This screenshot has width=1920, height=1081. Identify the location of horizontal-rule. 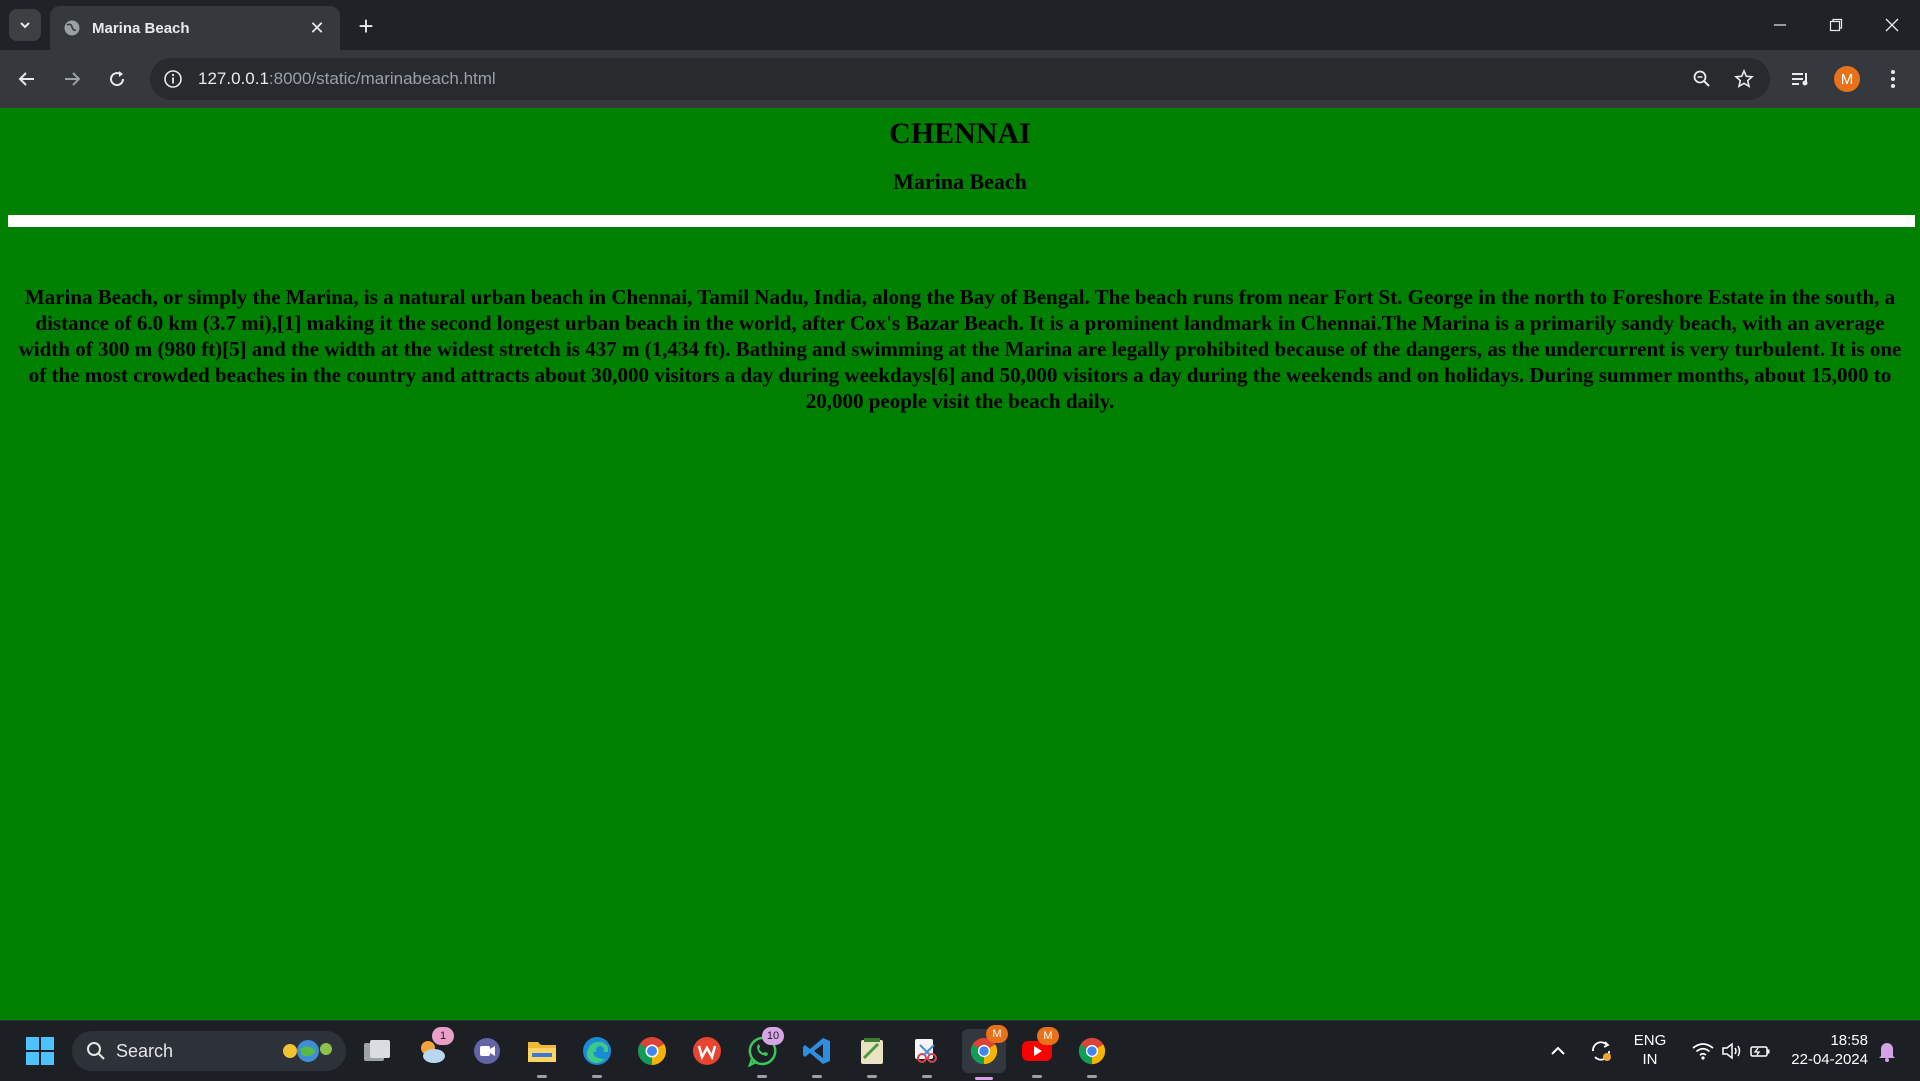
(961, 221).